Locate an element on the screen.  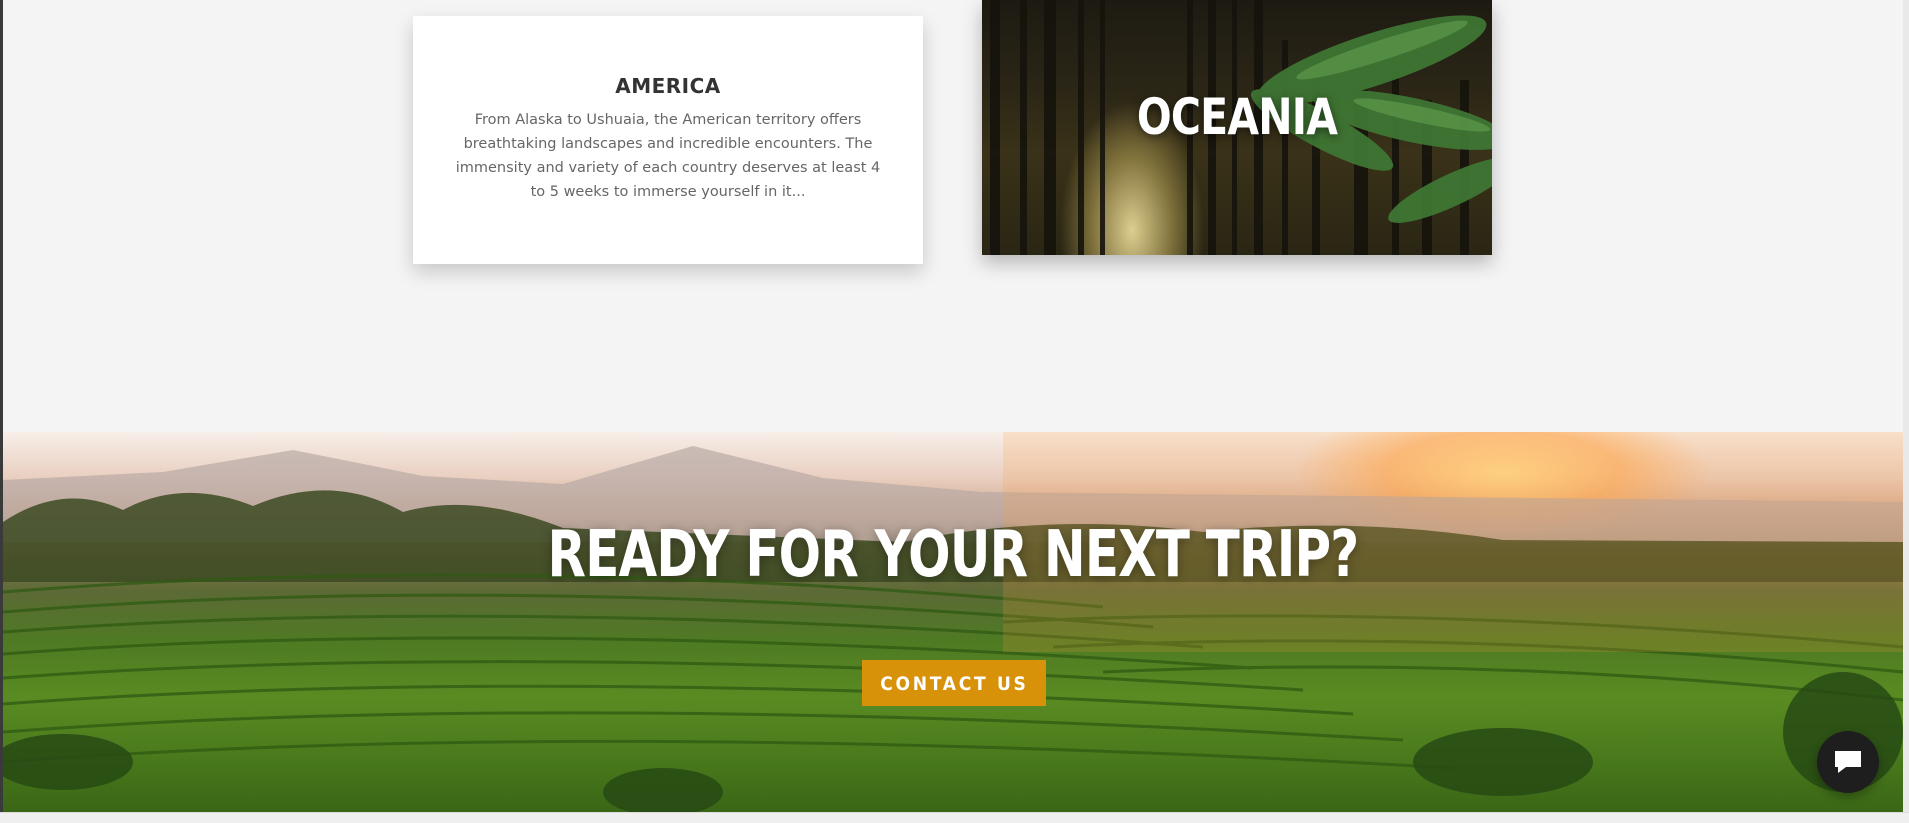
america-card-title: AMERICA is located at coordinates (668, 86).